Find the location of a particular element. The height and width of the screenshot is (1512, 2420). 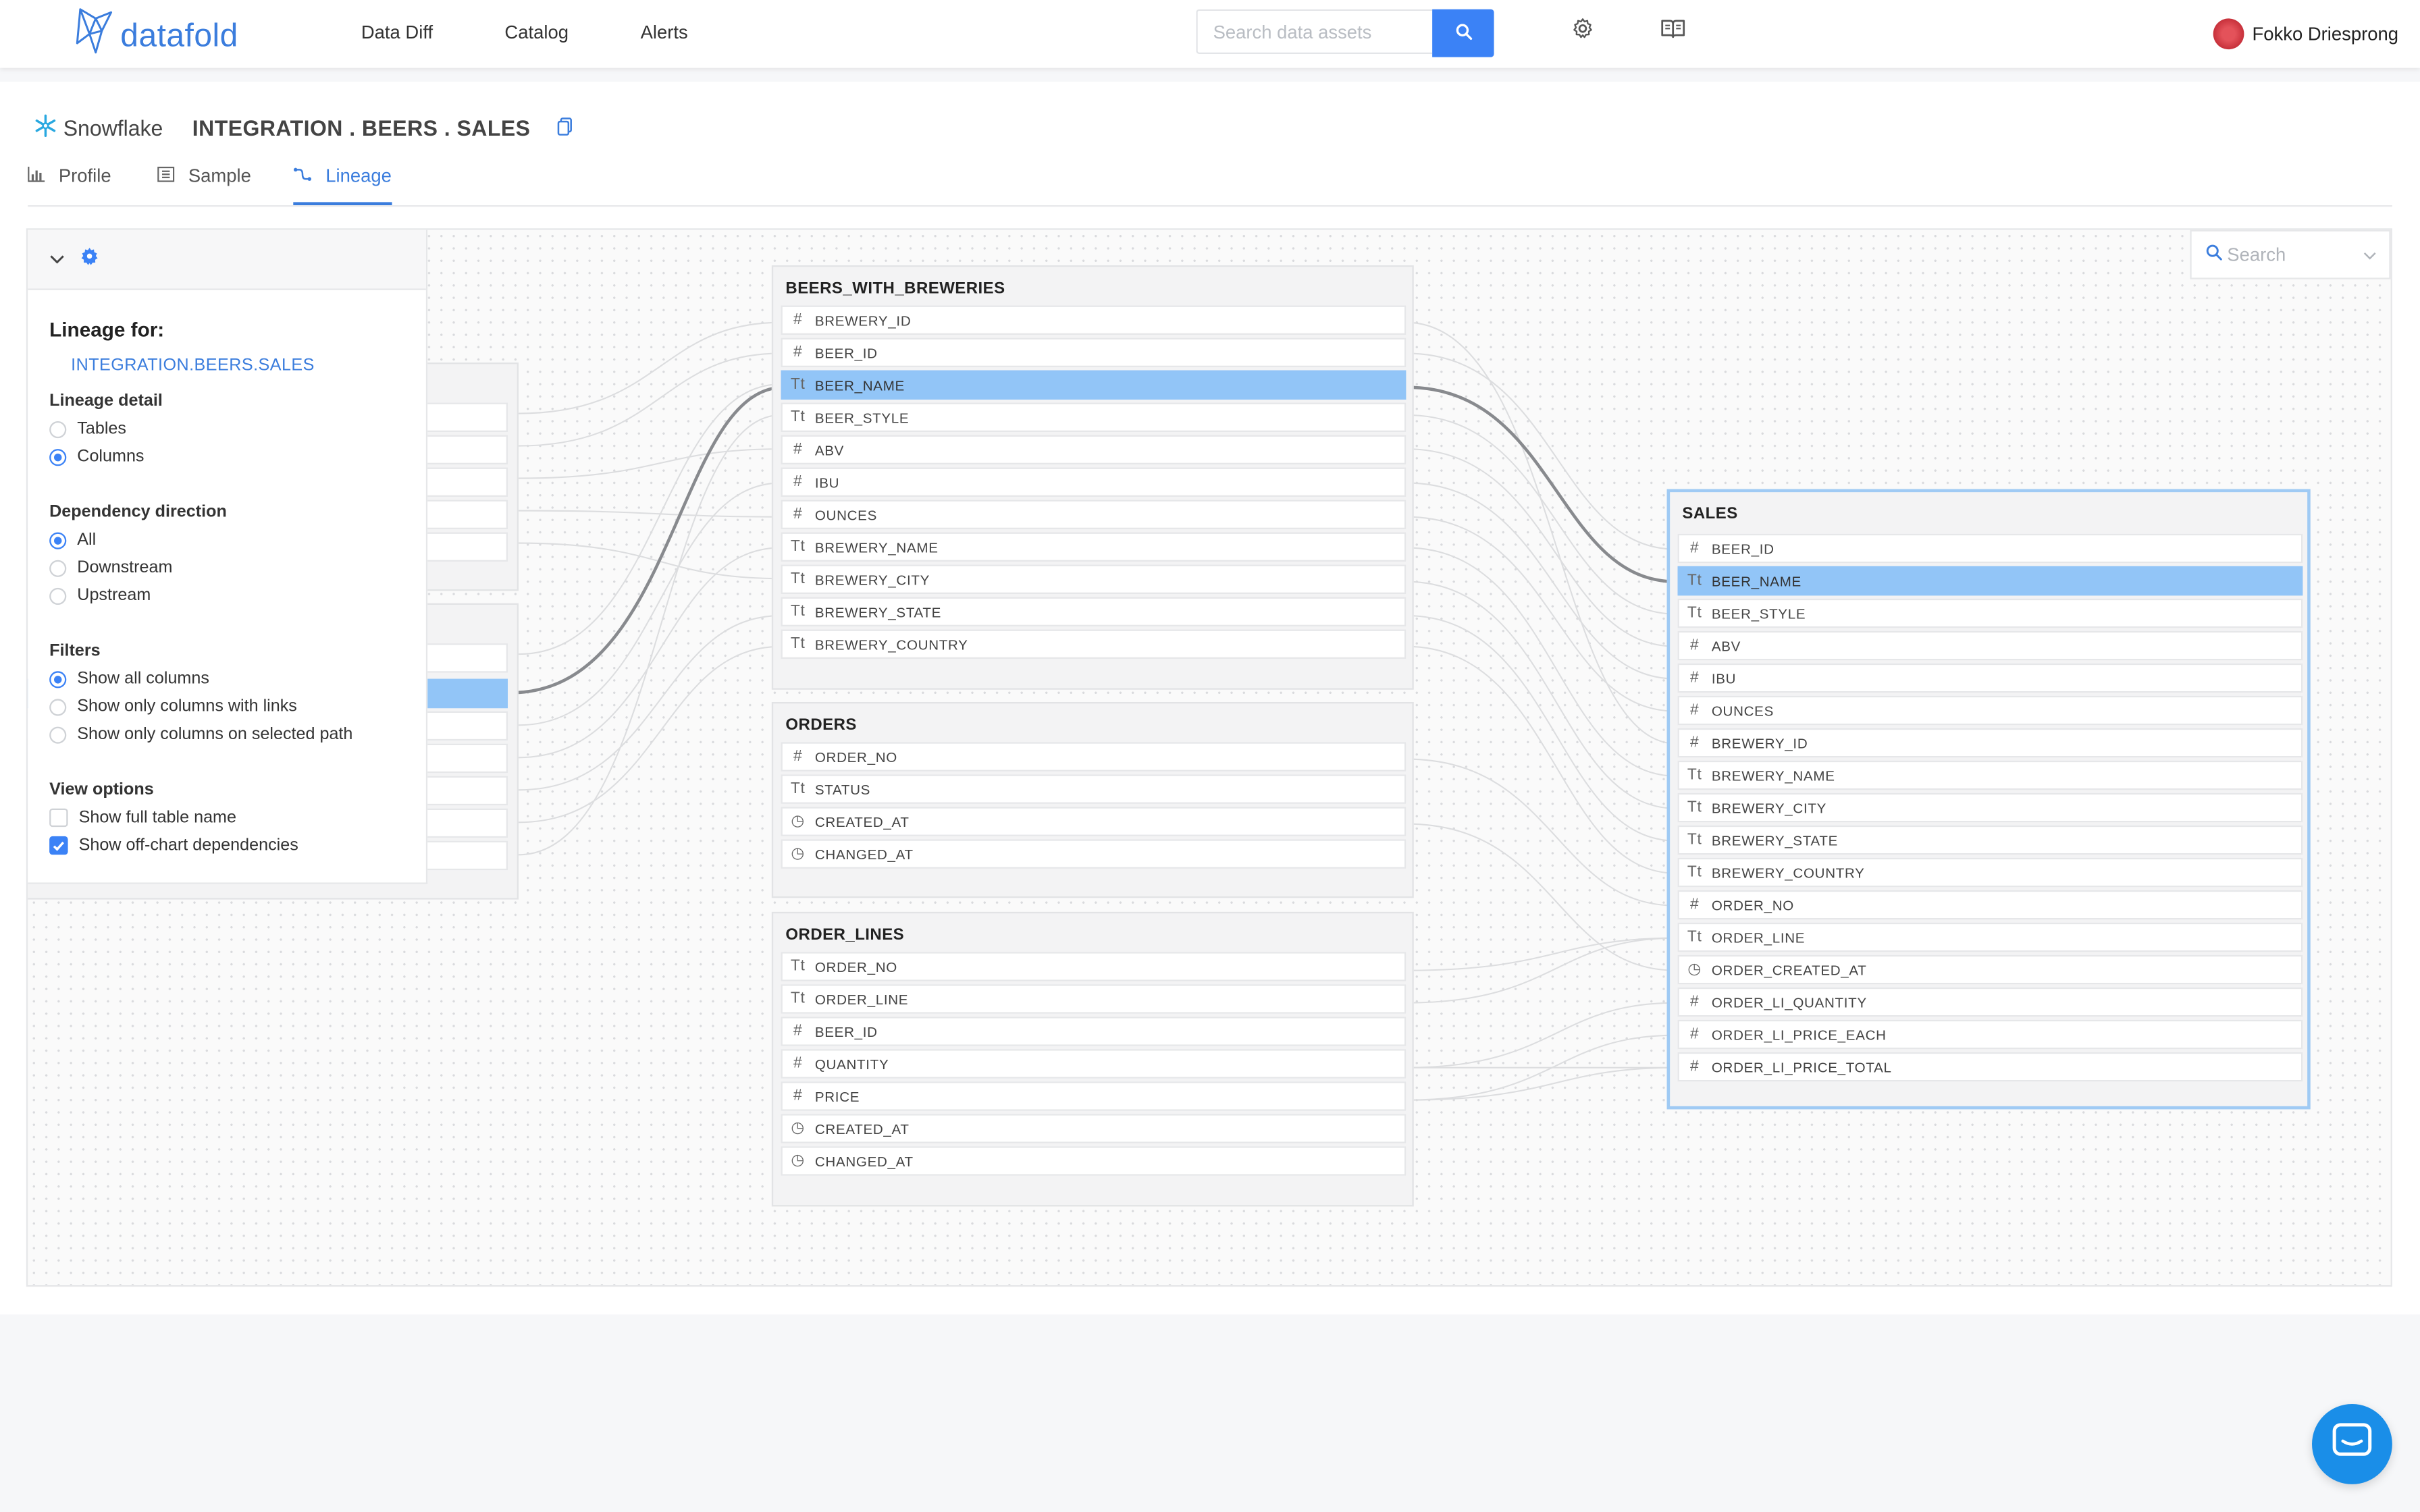

radio-all: All is located at coordinates (72, 540).